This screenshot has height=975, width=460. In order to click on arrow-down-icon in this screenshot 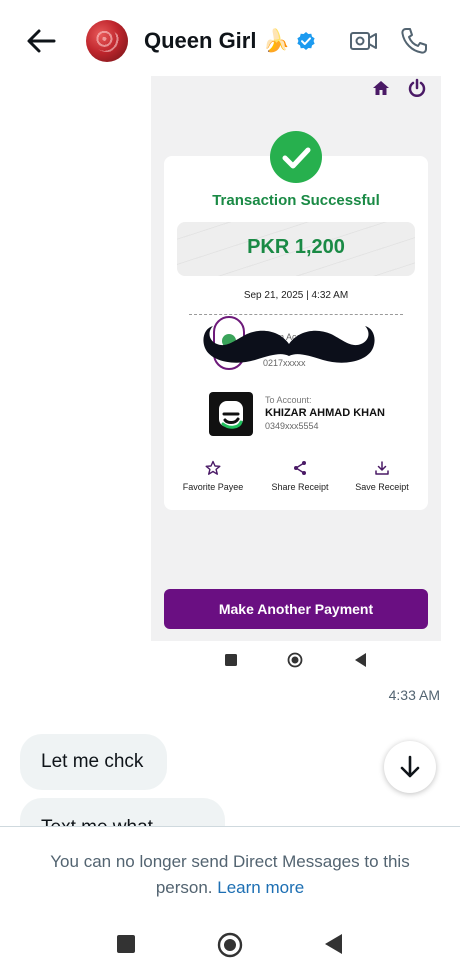, I will do `click(410, 766)`.